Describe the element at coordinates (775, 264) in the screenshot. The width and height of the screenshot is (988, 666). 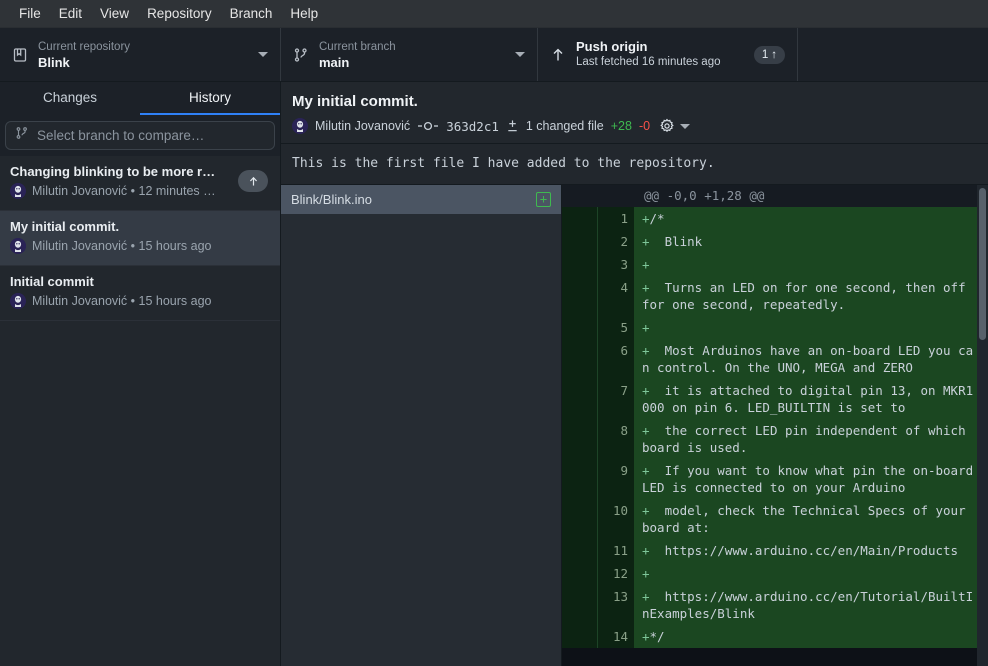
I see `diff-line: 3 +` at that location.